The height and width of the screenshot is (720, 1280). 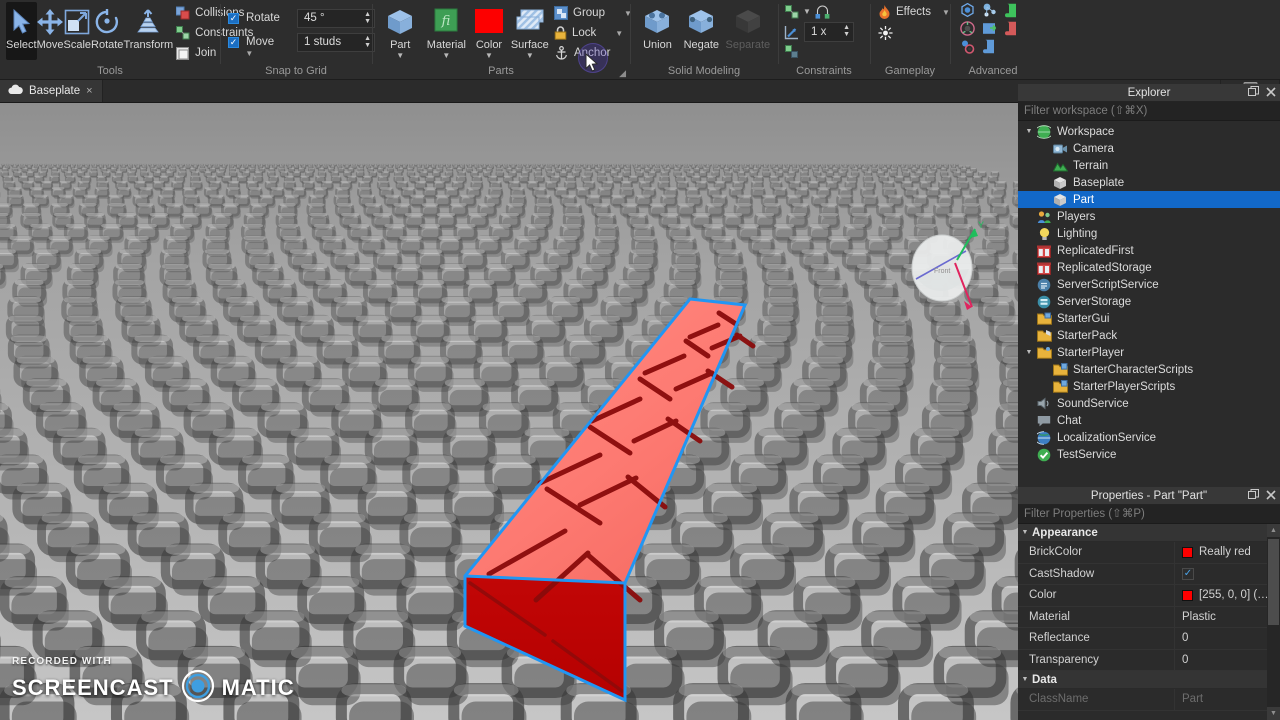 I want to click on explorer-filter-bar, so click(x=1149, y=111).